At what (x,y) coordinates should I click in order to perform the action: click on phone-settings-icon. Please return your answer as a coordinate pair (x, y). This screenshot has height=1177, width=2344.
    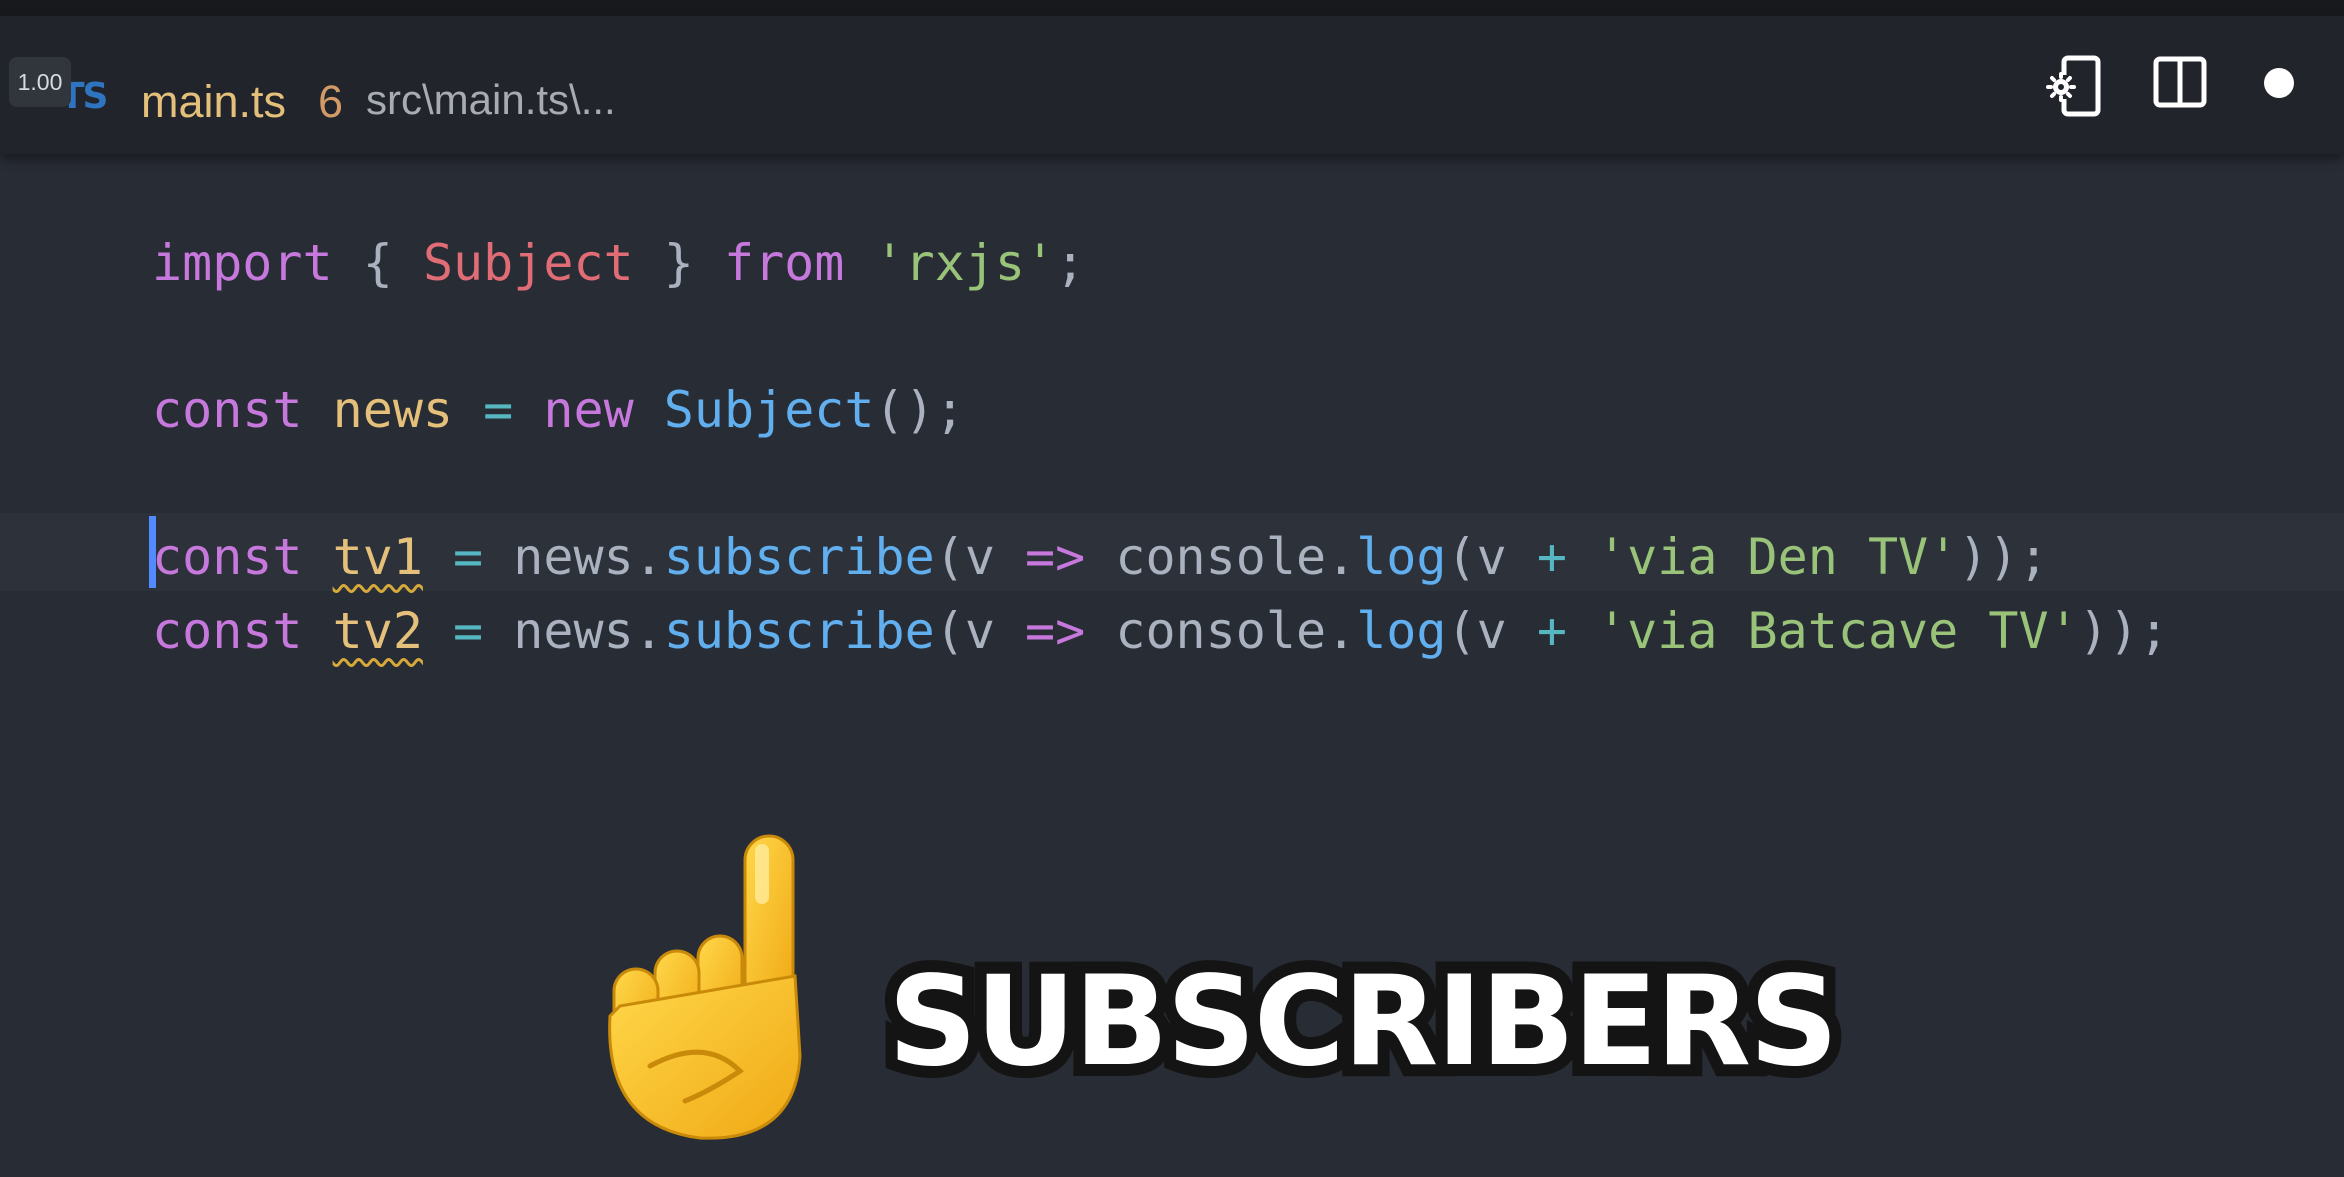
    Looking at the image, I should click on (2075, 87).